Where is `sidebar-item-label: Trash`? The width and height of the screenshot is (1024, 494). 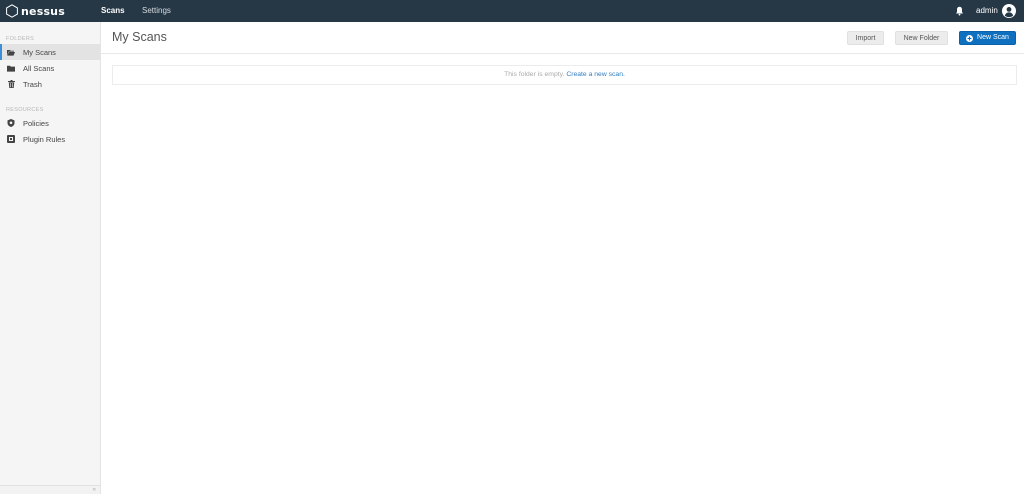 sidebar-item-label: Trash is located at coordinates (32, 84).